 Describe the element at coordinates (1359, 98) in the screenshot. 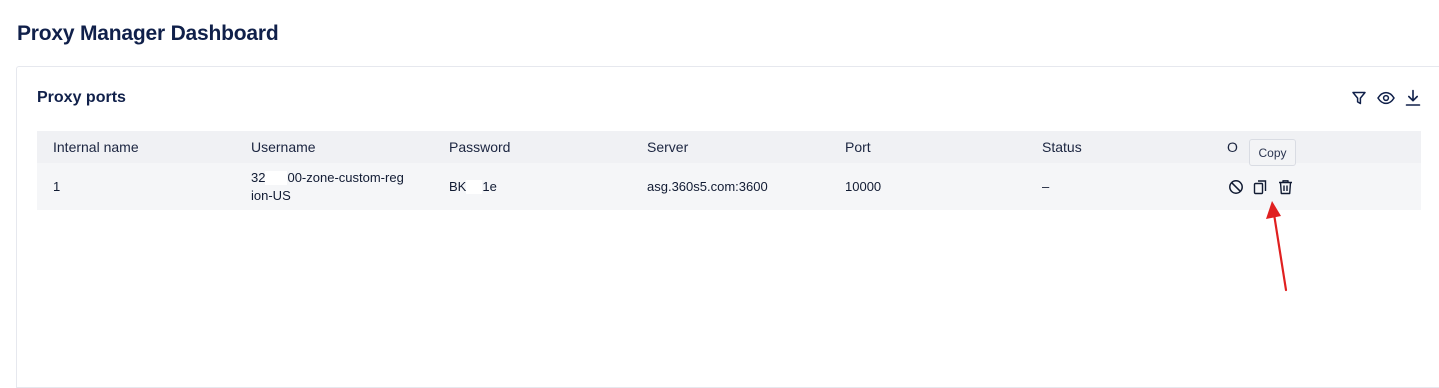

I see `filter-icon` at that location.